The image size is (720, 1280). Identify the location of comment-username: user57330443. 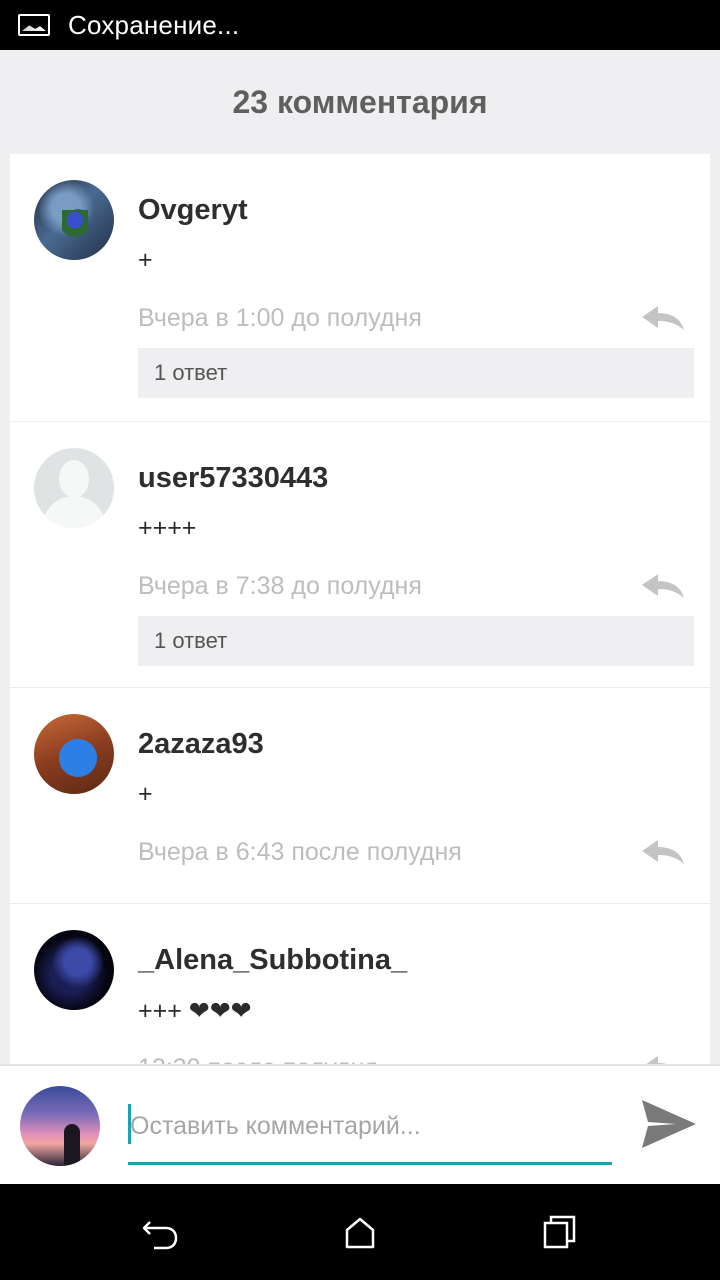
(233, 478).